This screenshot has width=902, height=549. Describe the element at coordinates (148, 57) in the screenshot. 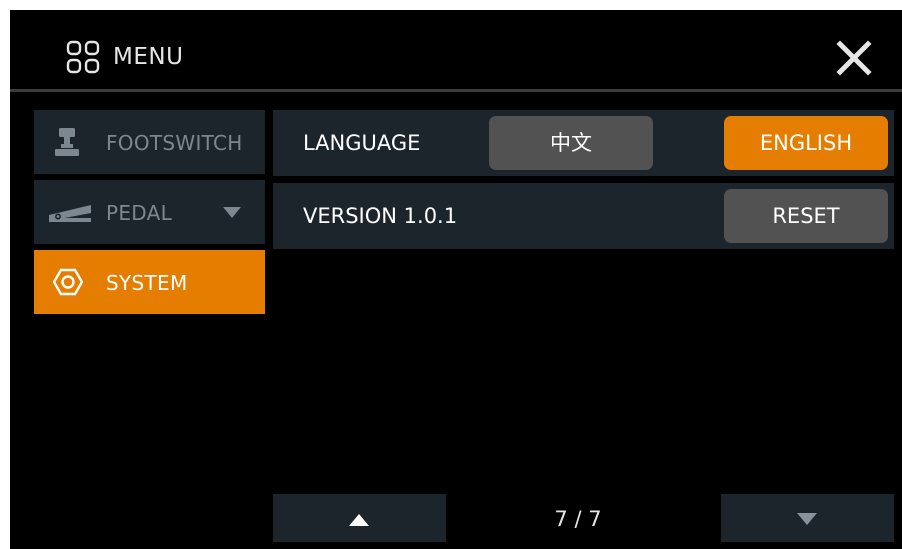

I see `page-title: MENU` at that location.